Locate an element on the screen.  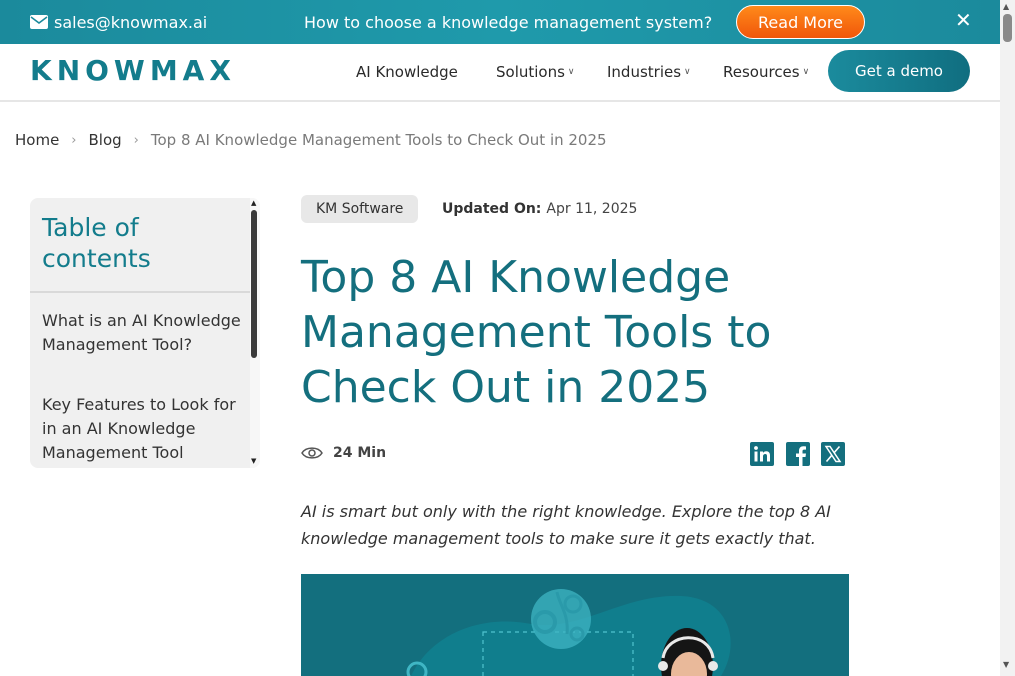
read-time: 24 Min is located at coordinates (343, 453).